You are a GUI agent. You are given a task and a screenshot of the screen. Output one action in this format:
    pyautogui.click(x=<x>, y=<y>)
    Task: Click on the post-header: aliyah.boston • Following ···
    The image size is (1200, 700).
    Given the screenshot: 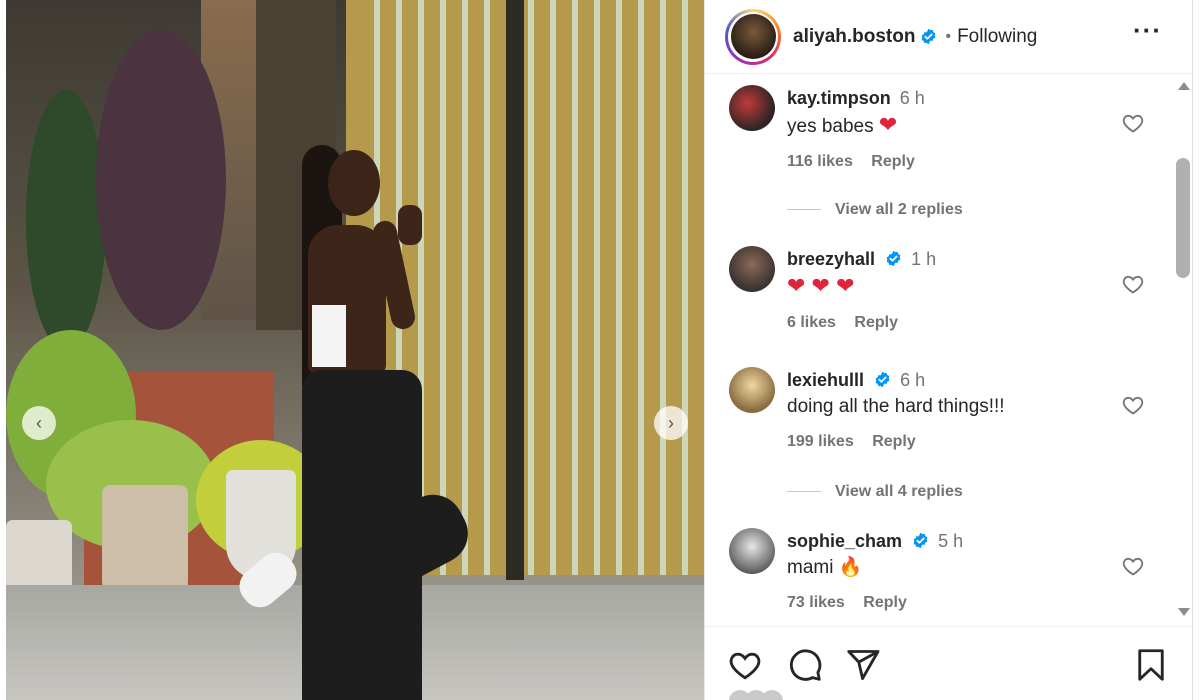 What is the action you would take?
    pyautogui.click(x=948, y=37)
    